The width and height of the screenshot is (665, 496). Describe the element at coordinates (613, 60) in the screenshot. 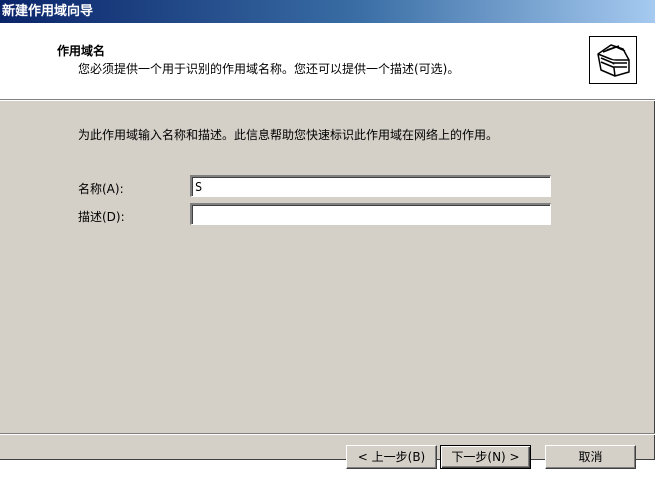

I see `folders-icon` at that location.